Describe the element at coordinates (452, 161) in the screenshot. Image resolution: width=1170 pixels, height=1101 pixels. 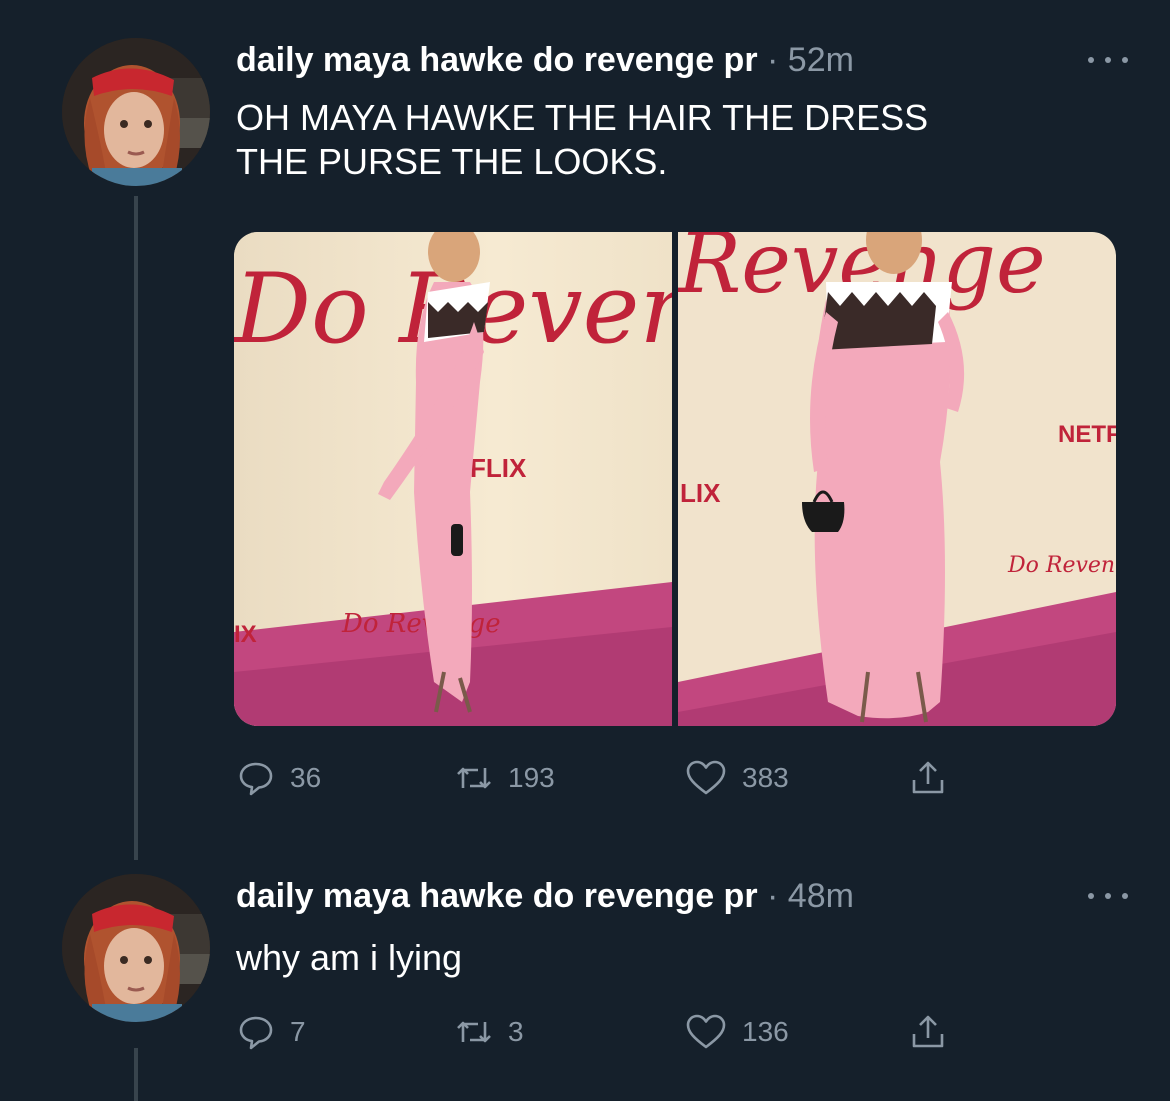
I see `tweet-text-line: THE PURSE THE LOOKS.` at that location.